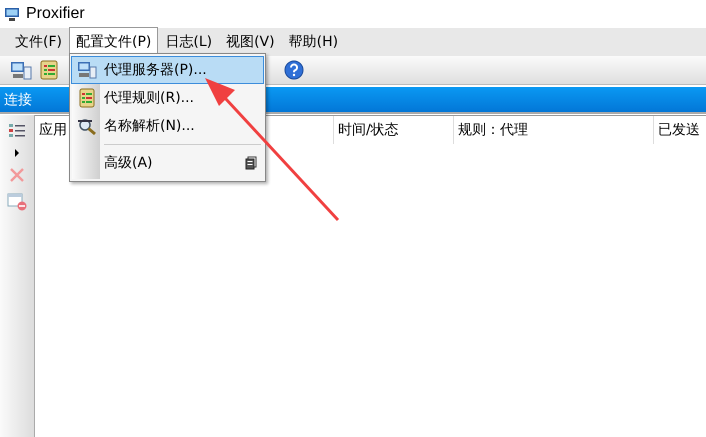 This screenshot has height=437, width=706. I want to click on menu-item: 文件(F), so click(38, 42).